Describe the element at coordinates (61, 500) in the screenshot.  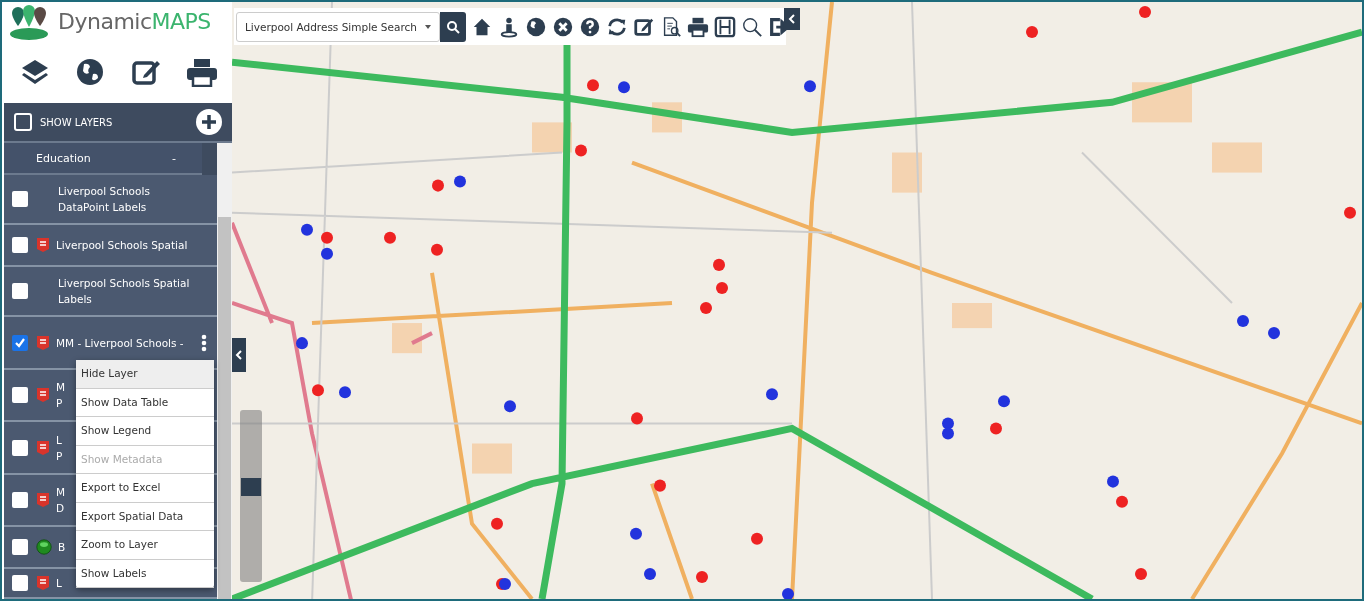
I see `layer-name: M D` at that location.